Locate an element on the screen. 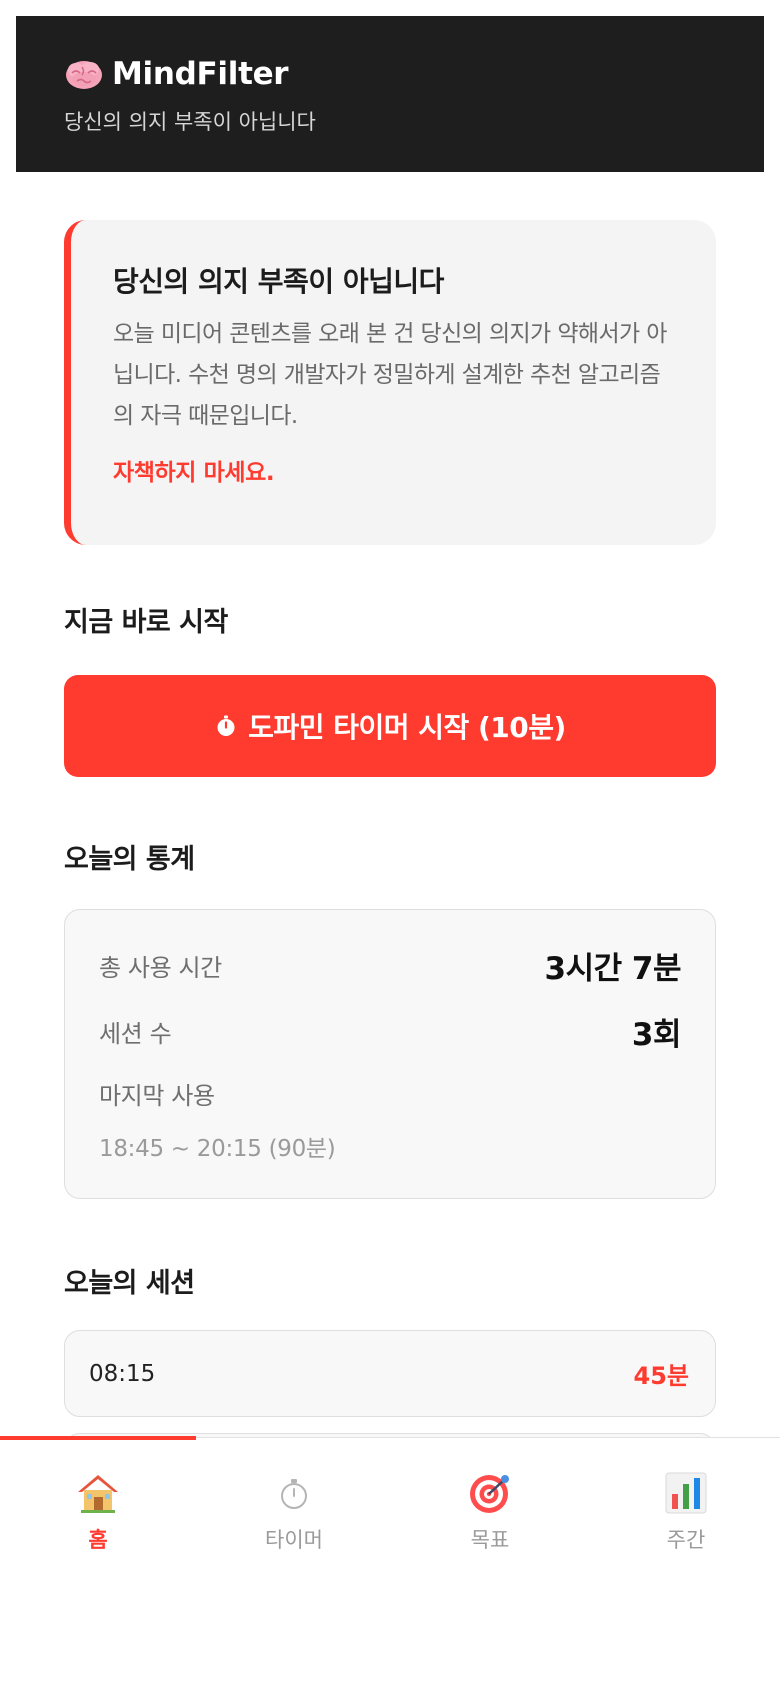 The height and width of the screenshot is (1688, 780). notice-emphasis: 자책하지 마세요. is located at coordinates (194, 473).